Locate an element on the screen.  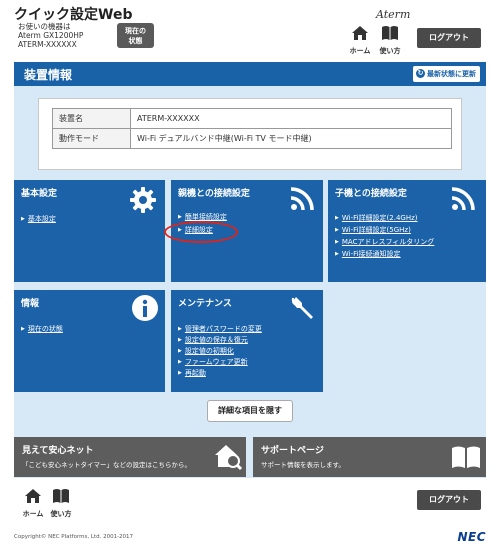
refresh-label: 最新状態に更新 is located at coordinates (451, 74).